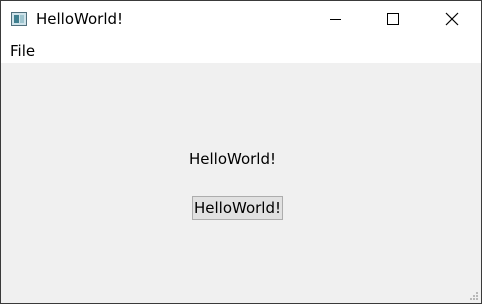 The image size is (482, 304). I want to click on window-title: HelloWorld!, so click(80, 19).